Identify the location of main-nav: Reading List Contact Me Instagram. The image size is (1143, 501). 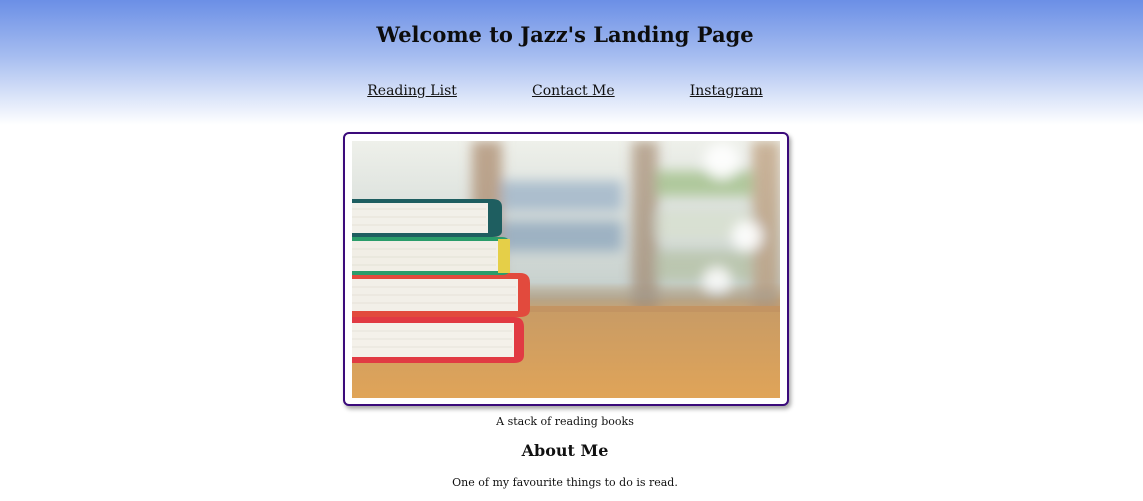
(565, 89).